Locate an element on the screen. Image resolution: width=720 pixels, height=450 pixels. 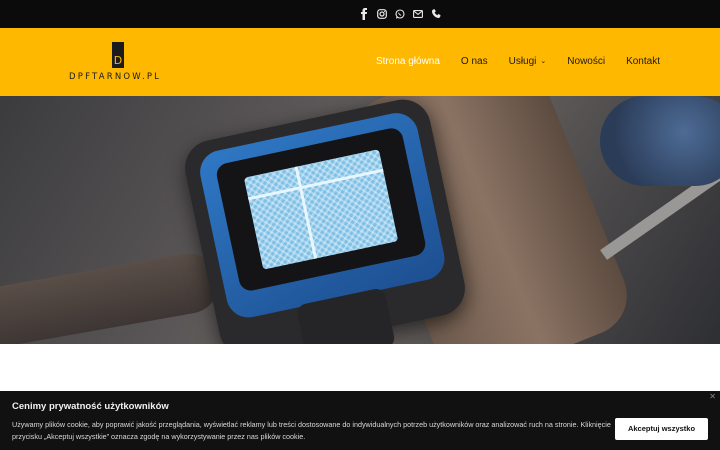
device-screen is located at coordinates (321, 209).